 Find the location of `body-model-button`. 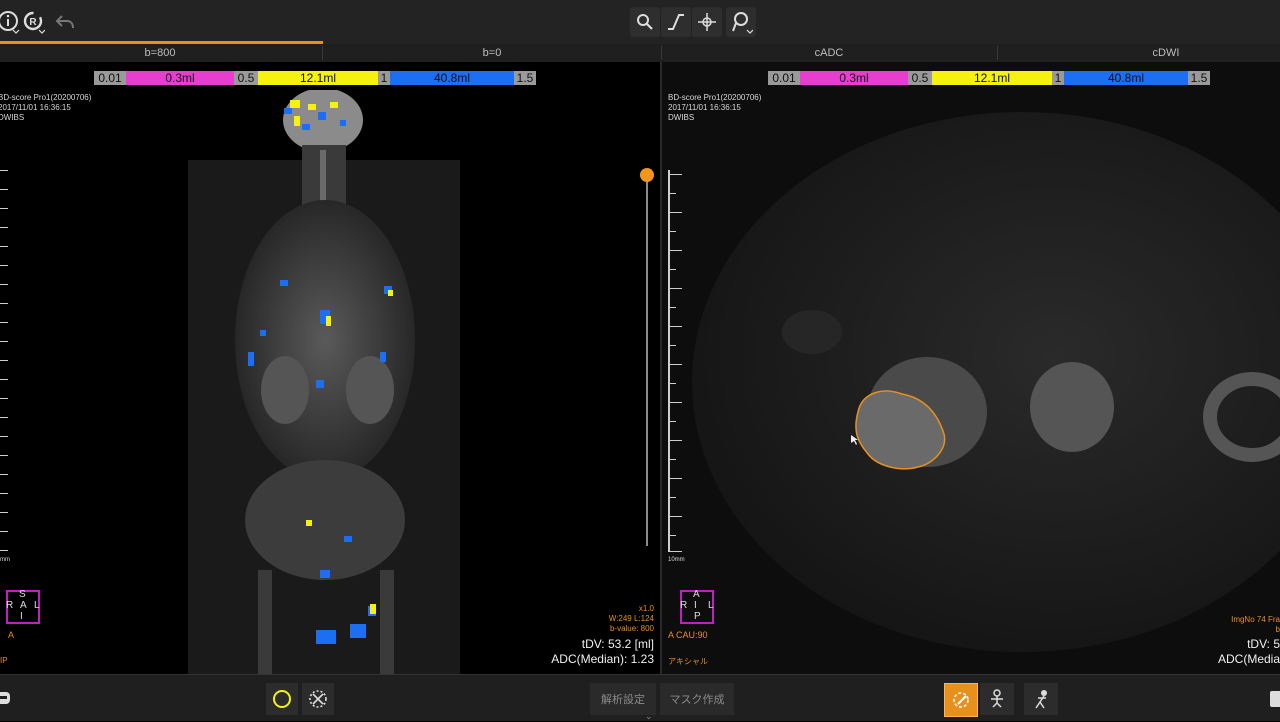

body-model-button is located at coordinates (997, 699).